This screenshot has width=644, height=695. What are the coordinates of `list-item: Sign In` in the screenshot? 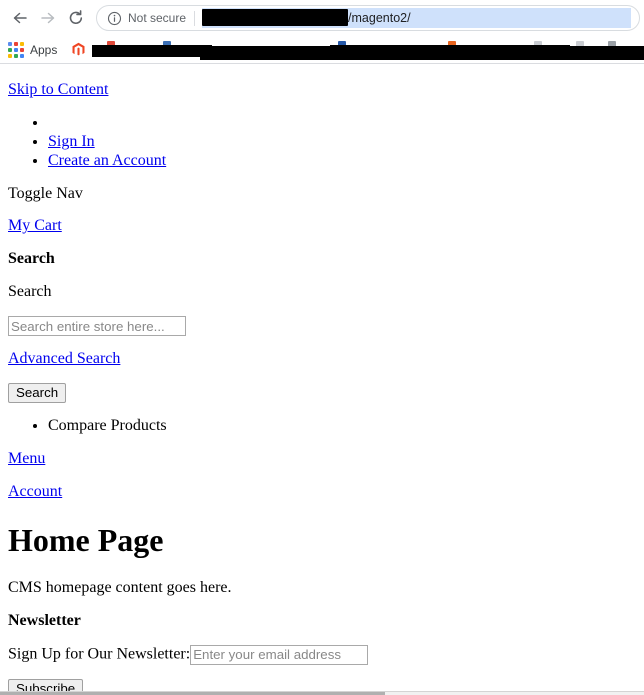 It's located at (342, 142).